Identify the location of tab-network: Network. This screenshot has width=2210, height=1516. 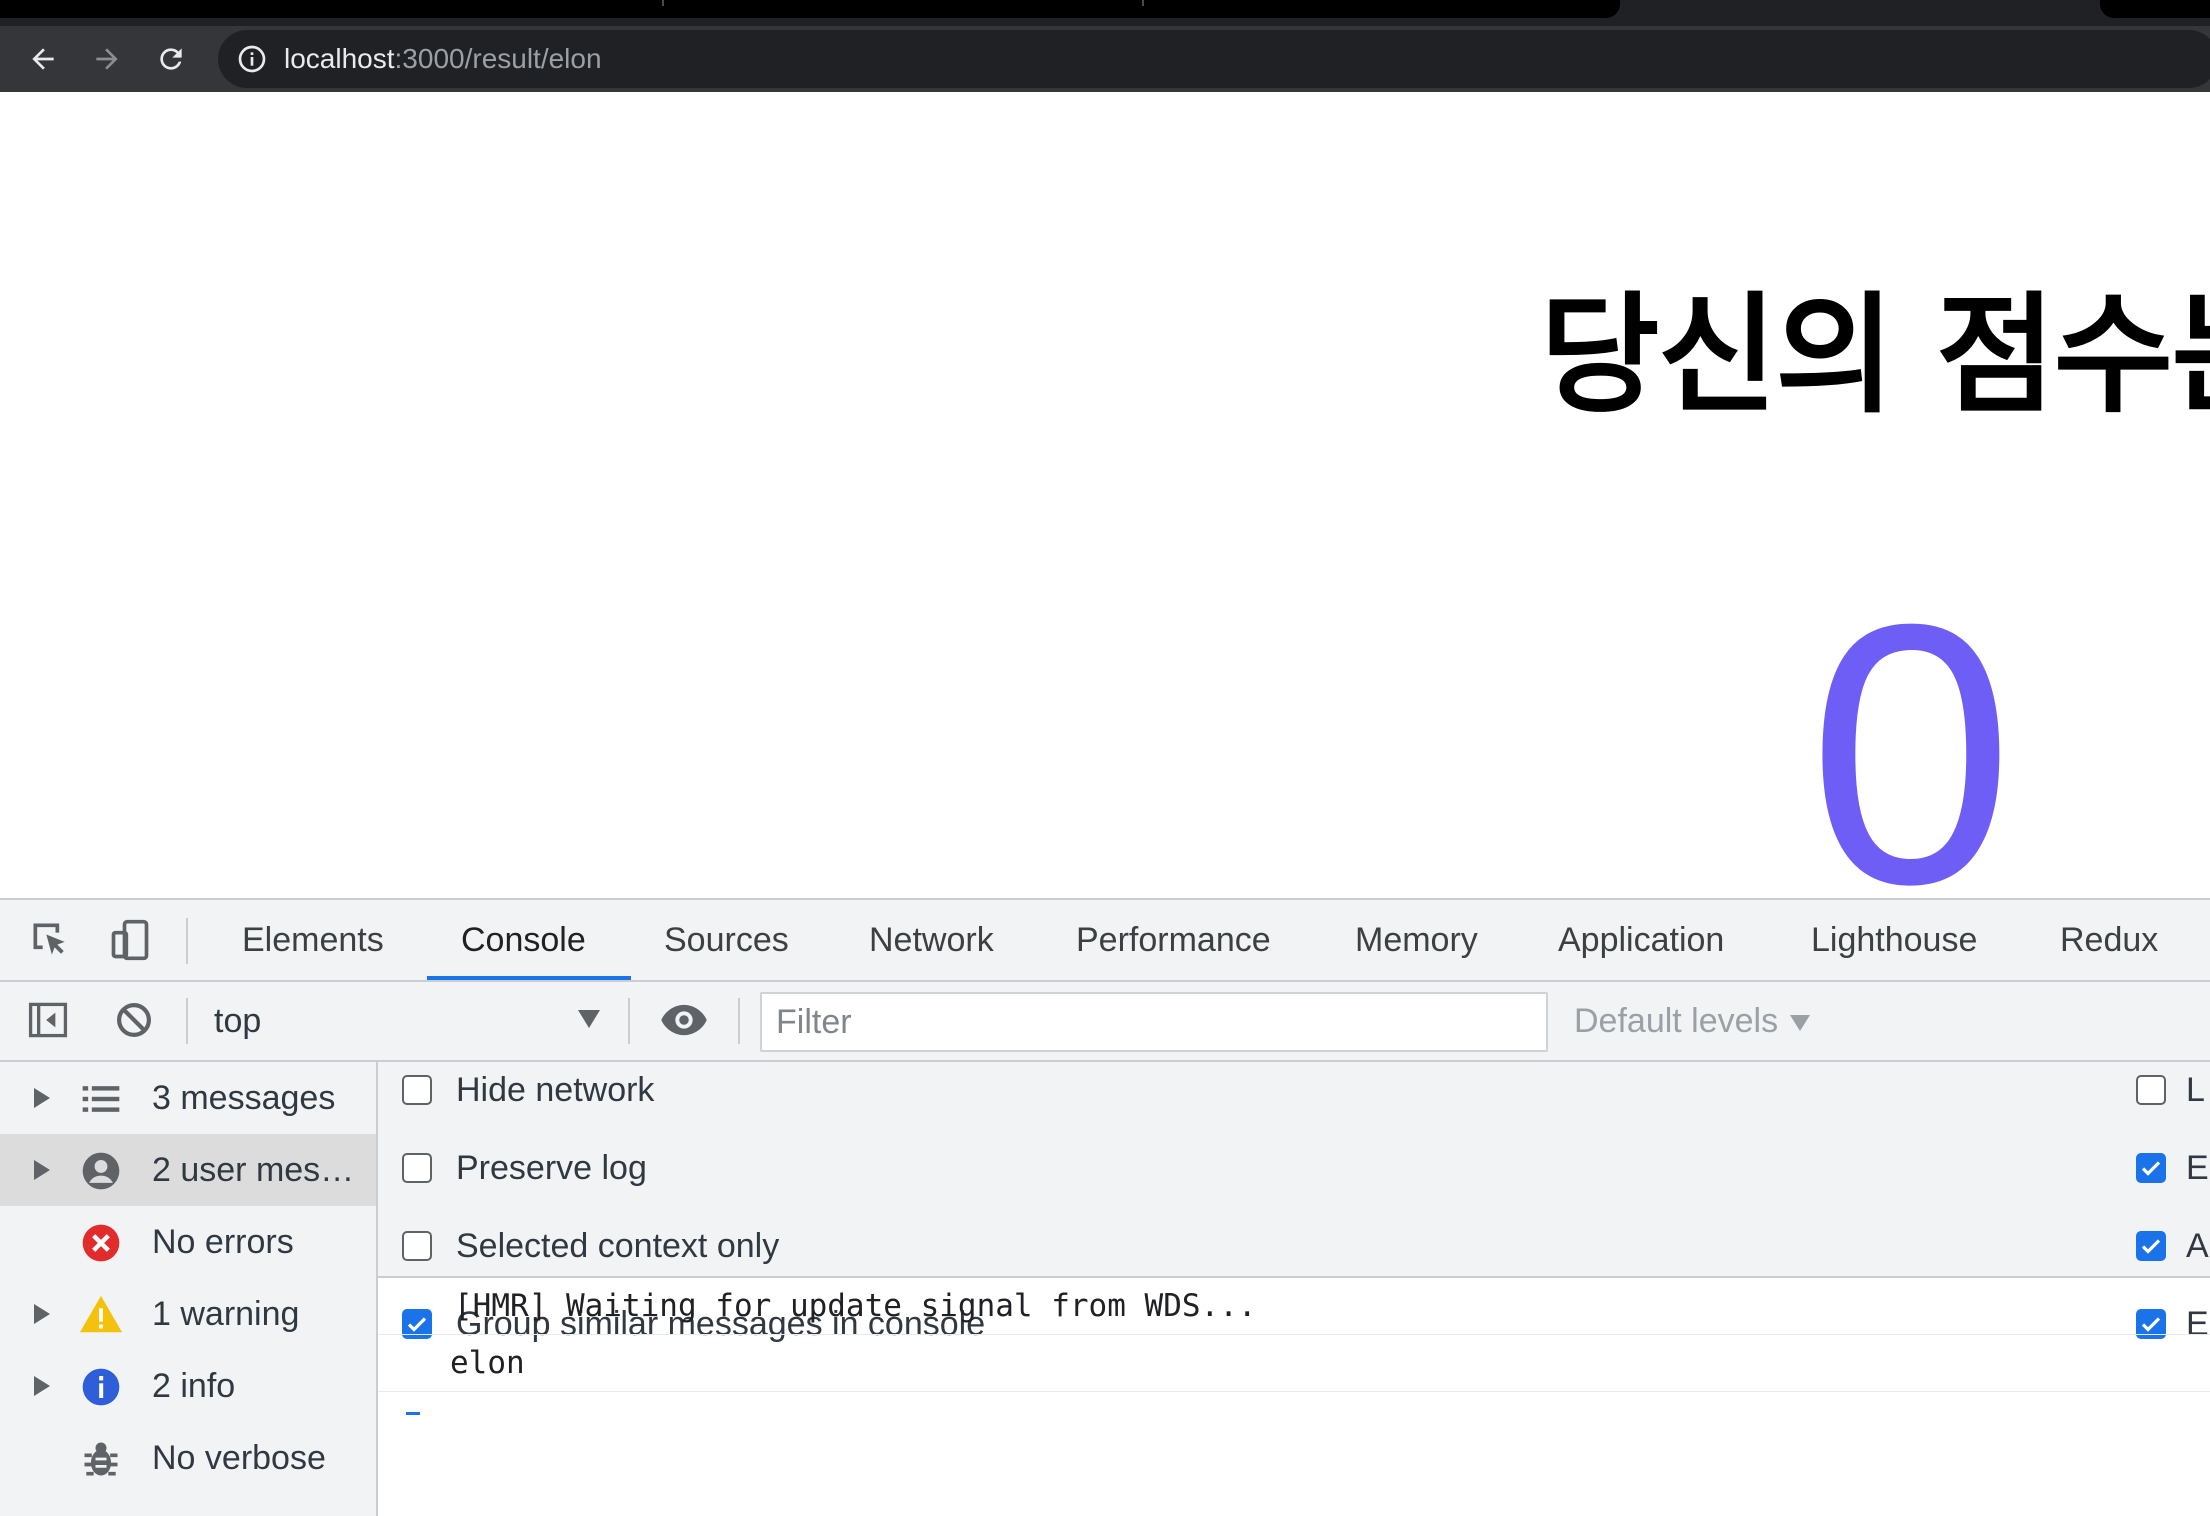
(931, 940).